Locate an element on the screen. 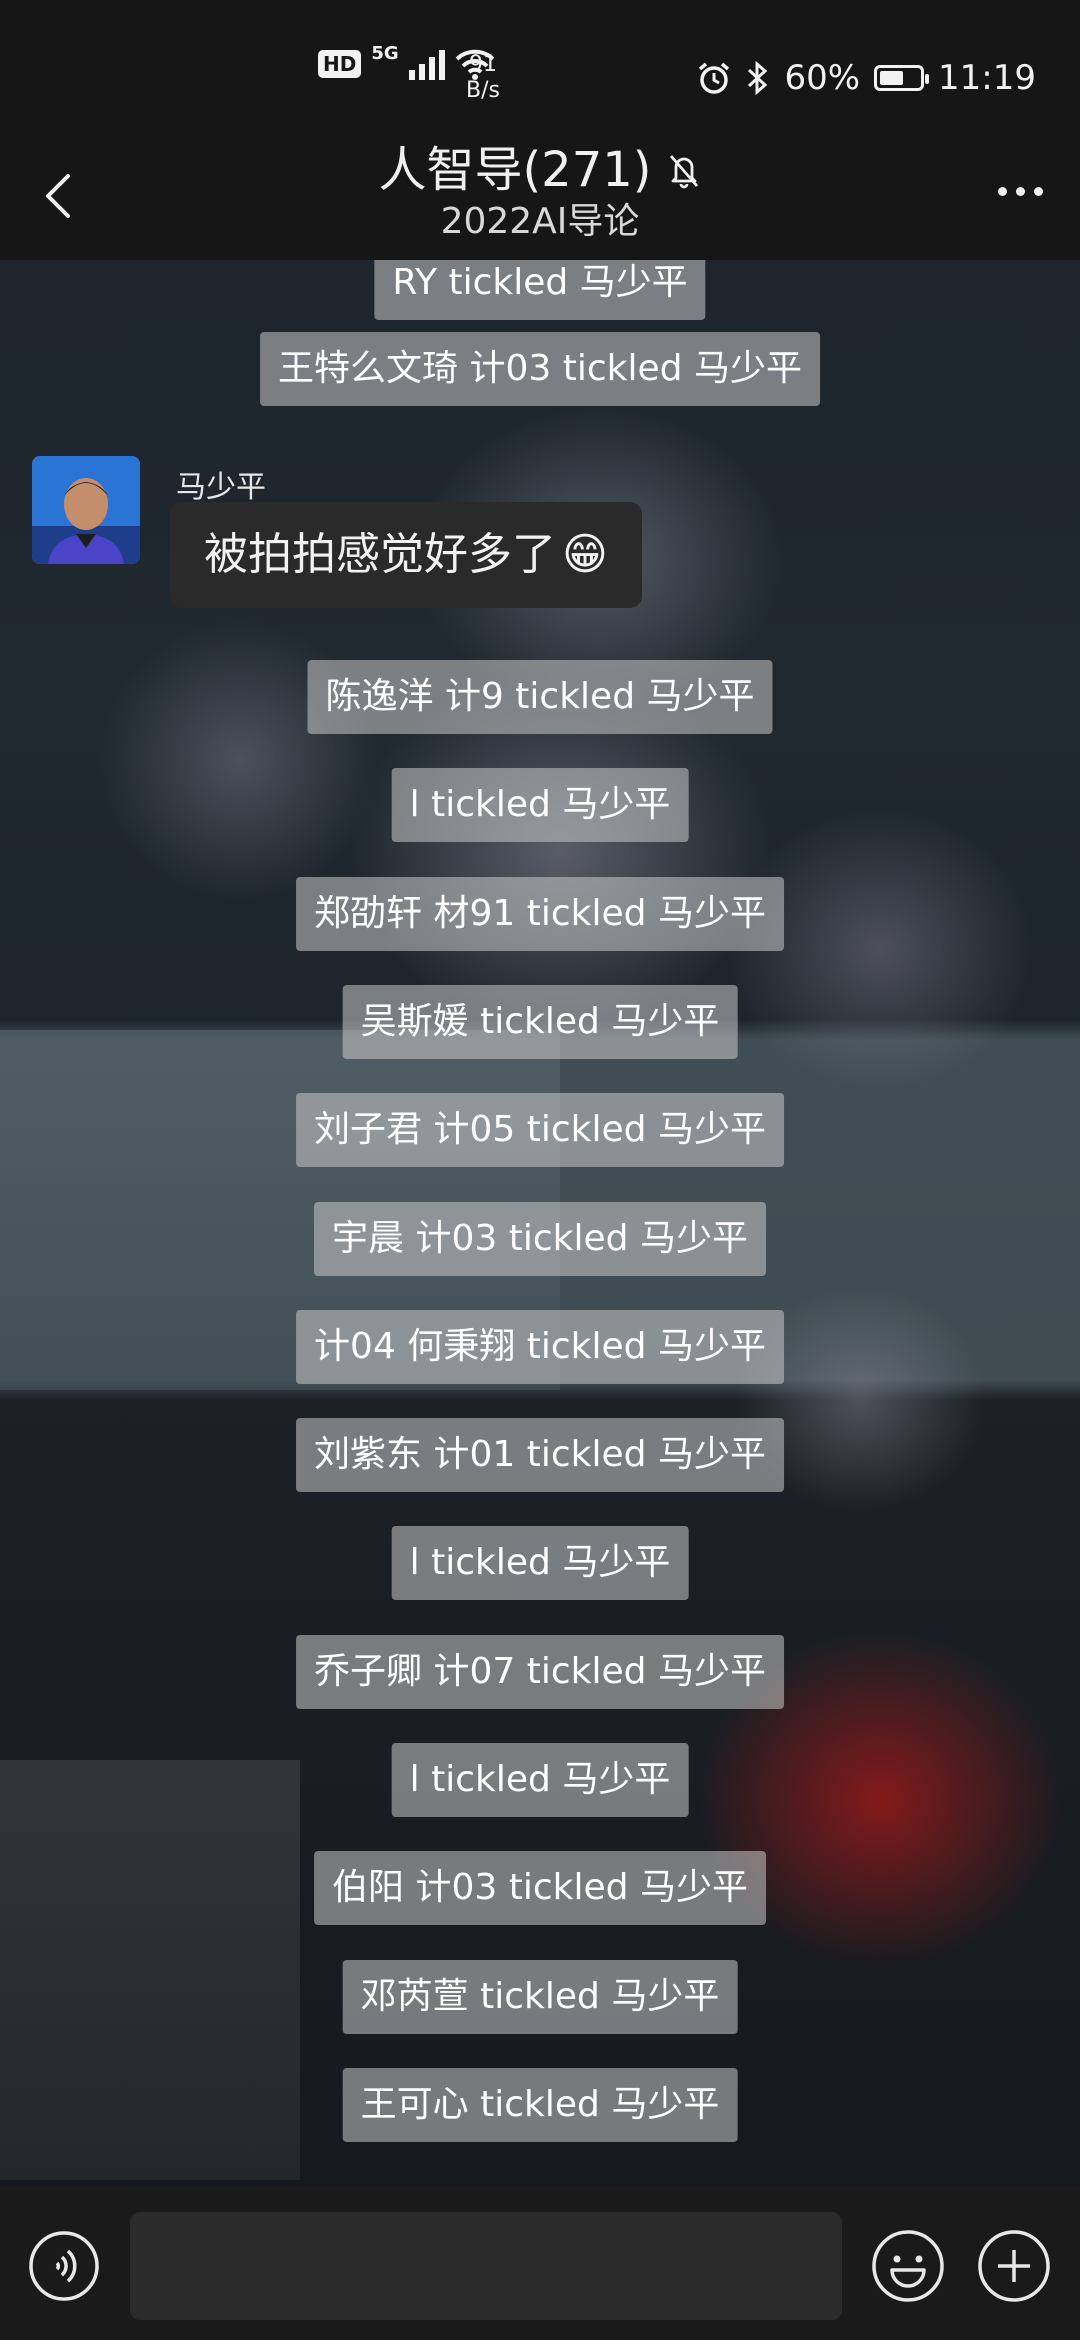  alarm-icon is located at coordinates (714, 78).